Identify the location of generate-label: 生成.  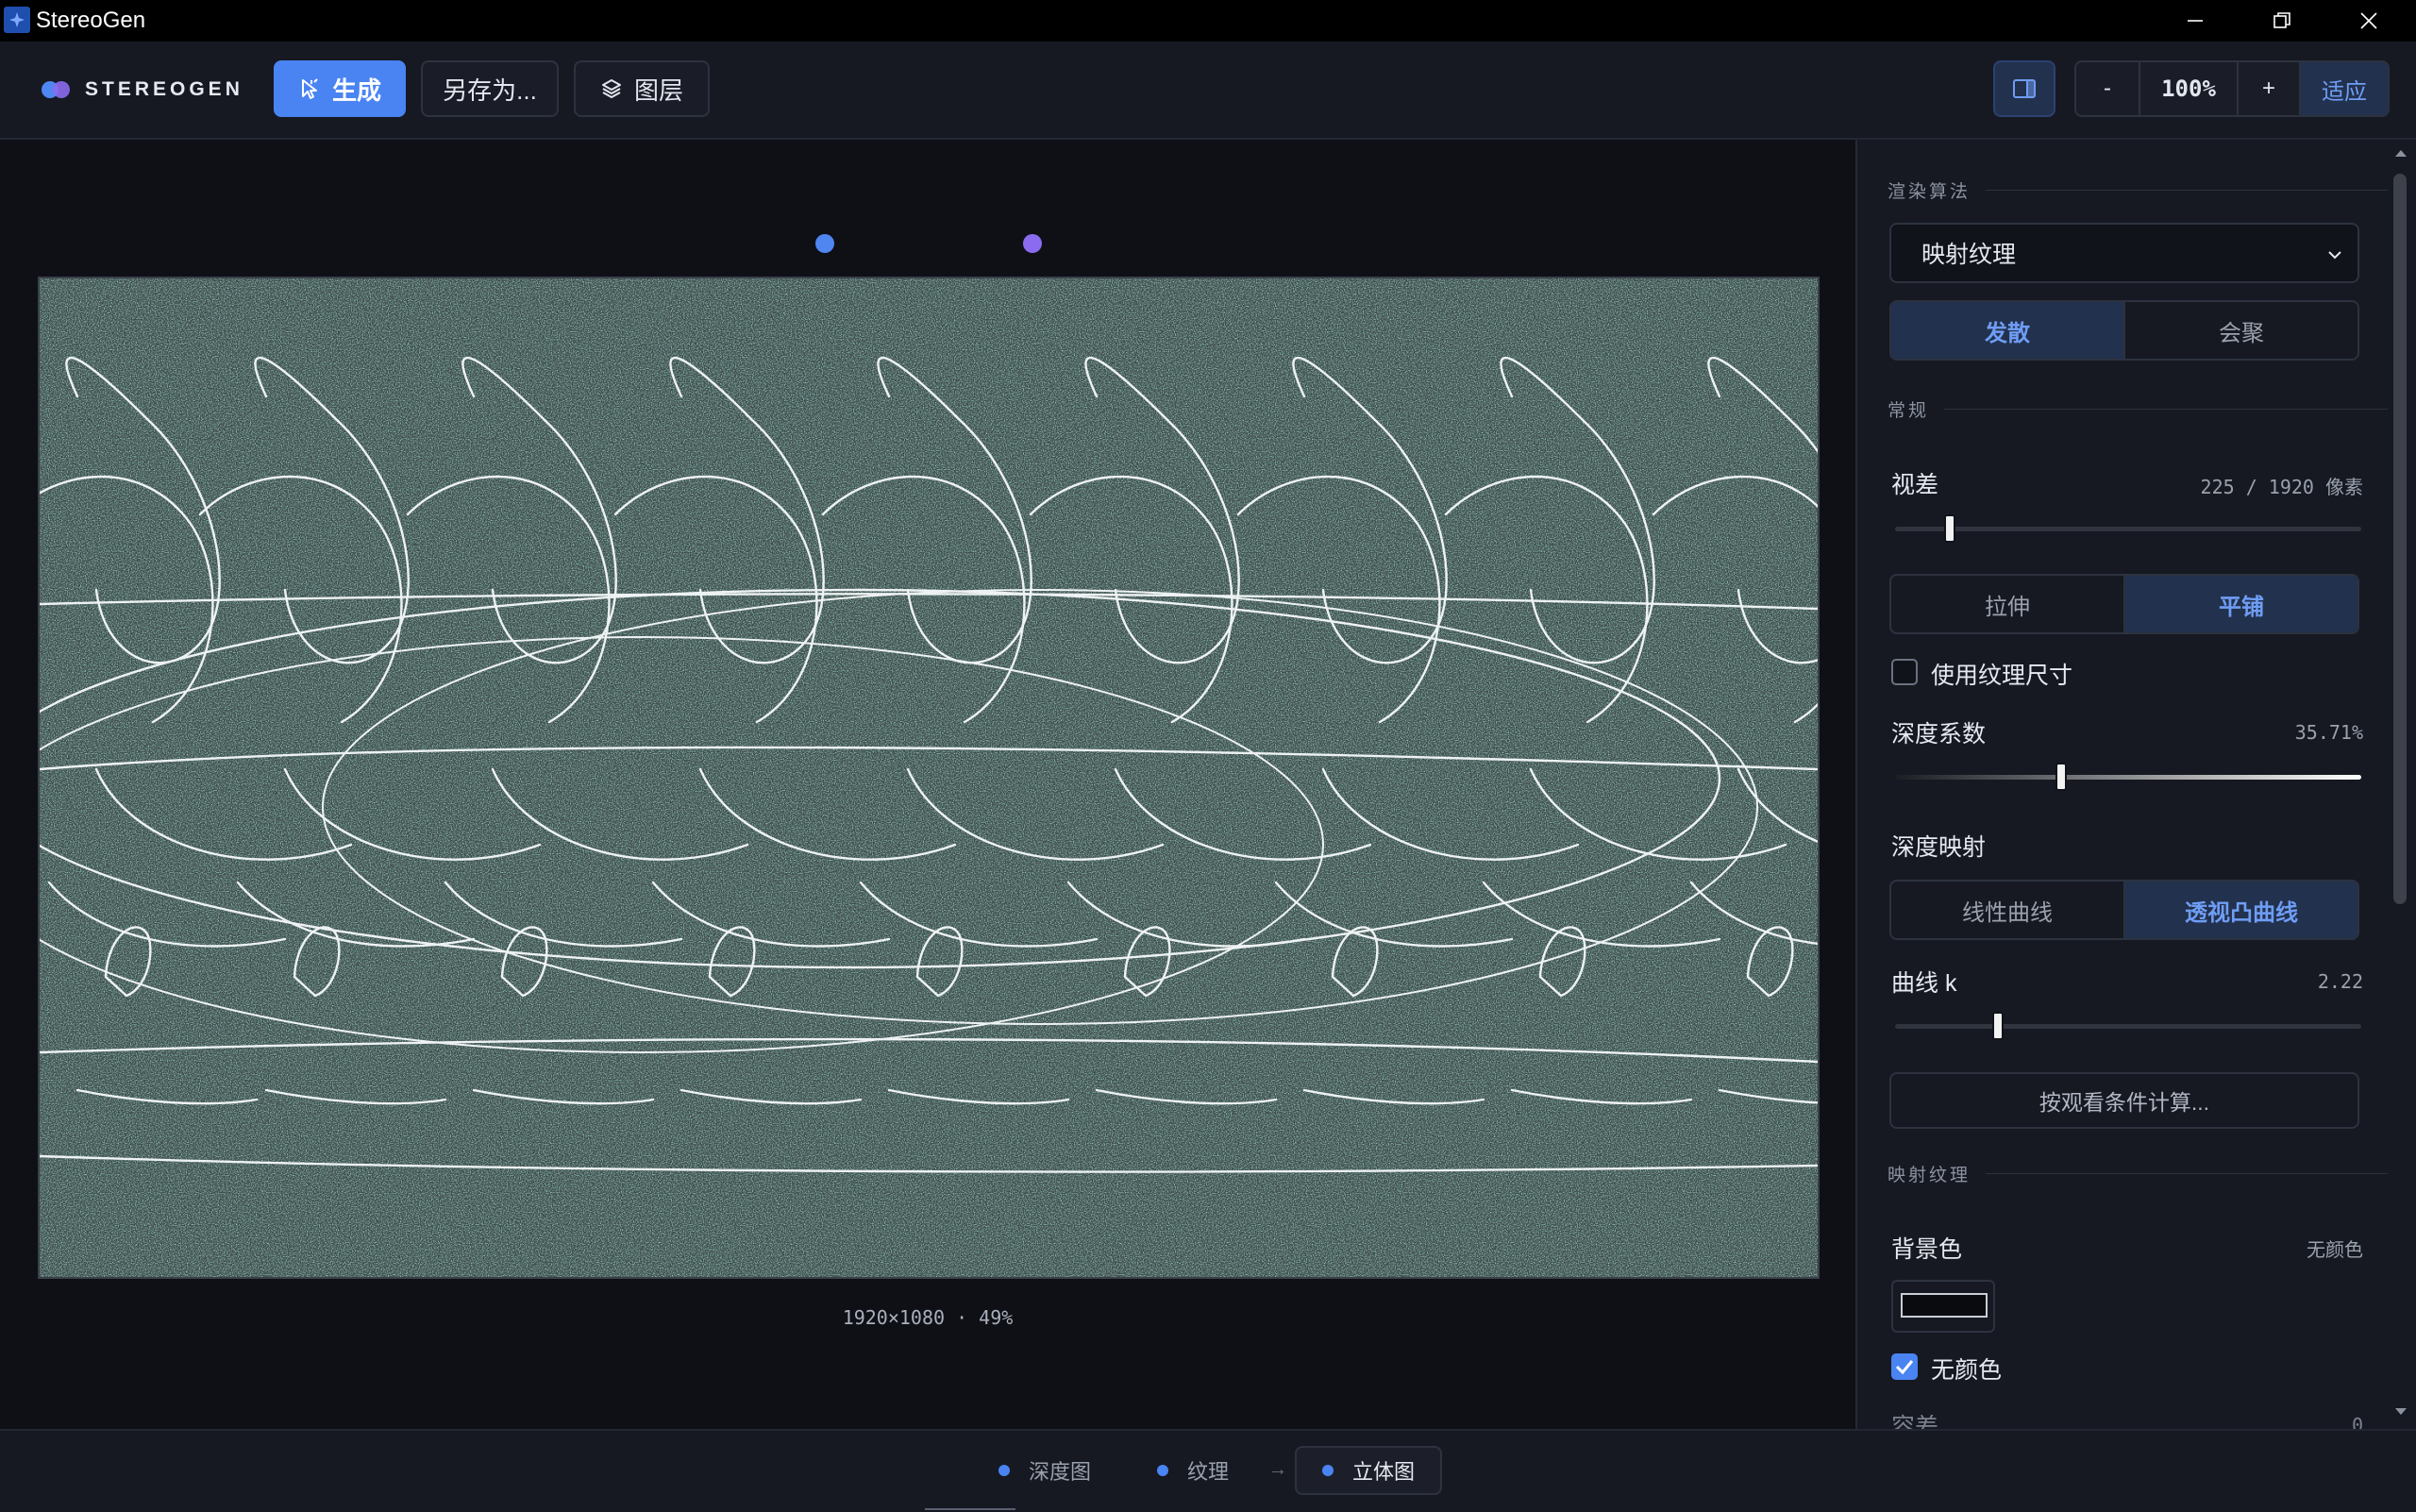
(356, 90).